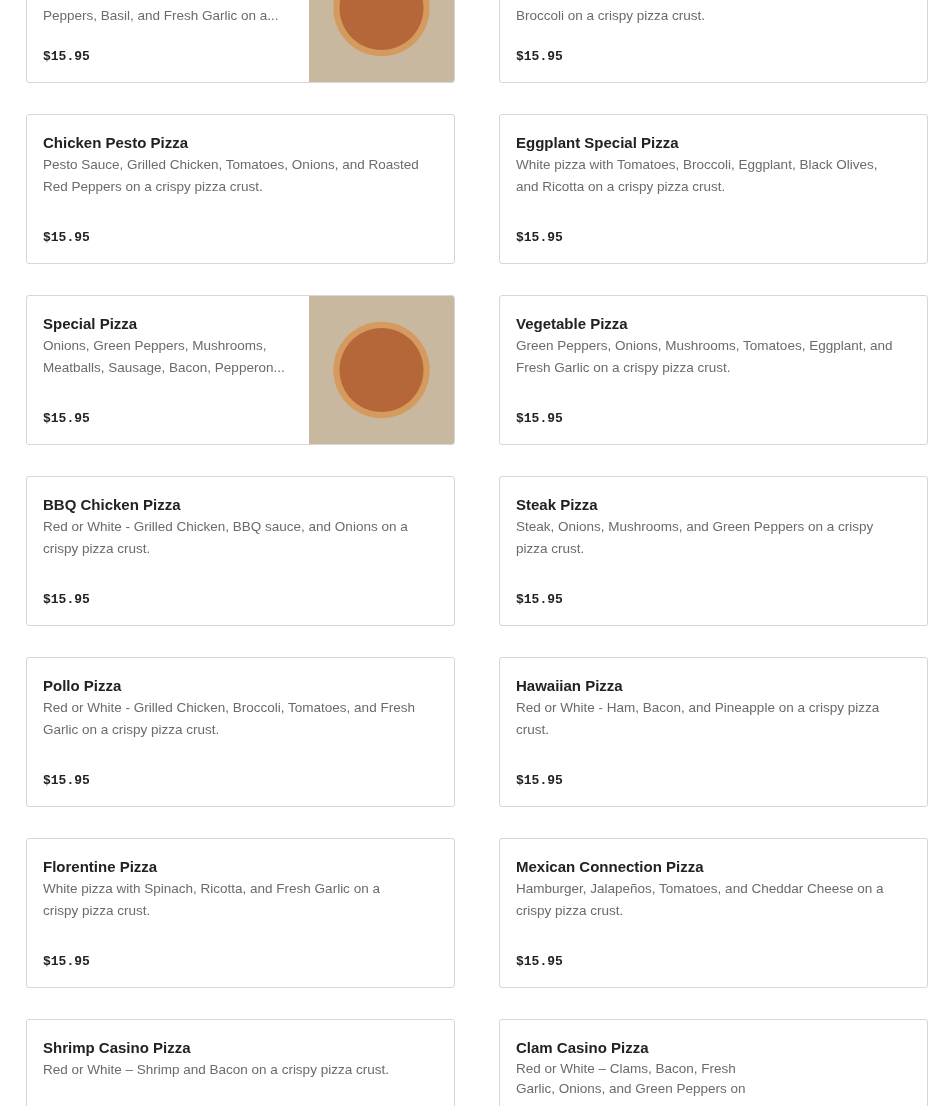  What do you see at coordinates (112, 504) in the screenshot?
I see `item-name: BBQ Chicken Pizza` at bounding box center [112, 504].